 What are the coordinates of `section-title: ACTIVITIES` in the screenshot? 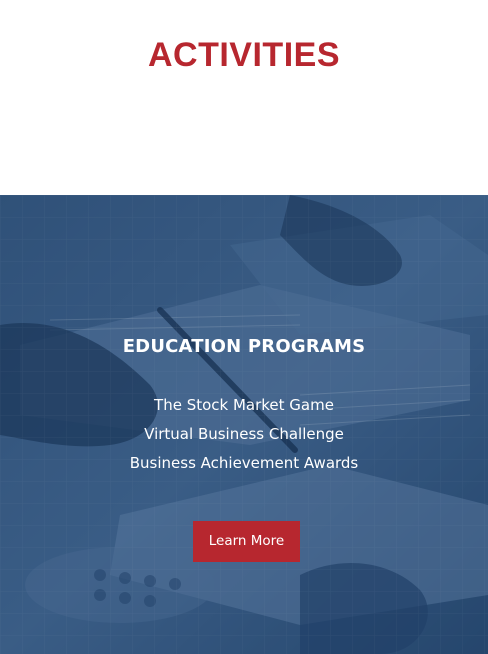 It's located at (244, 55).